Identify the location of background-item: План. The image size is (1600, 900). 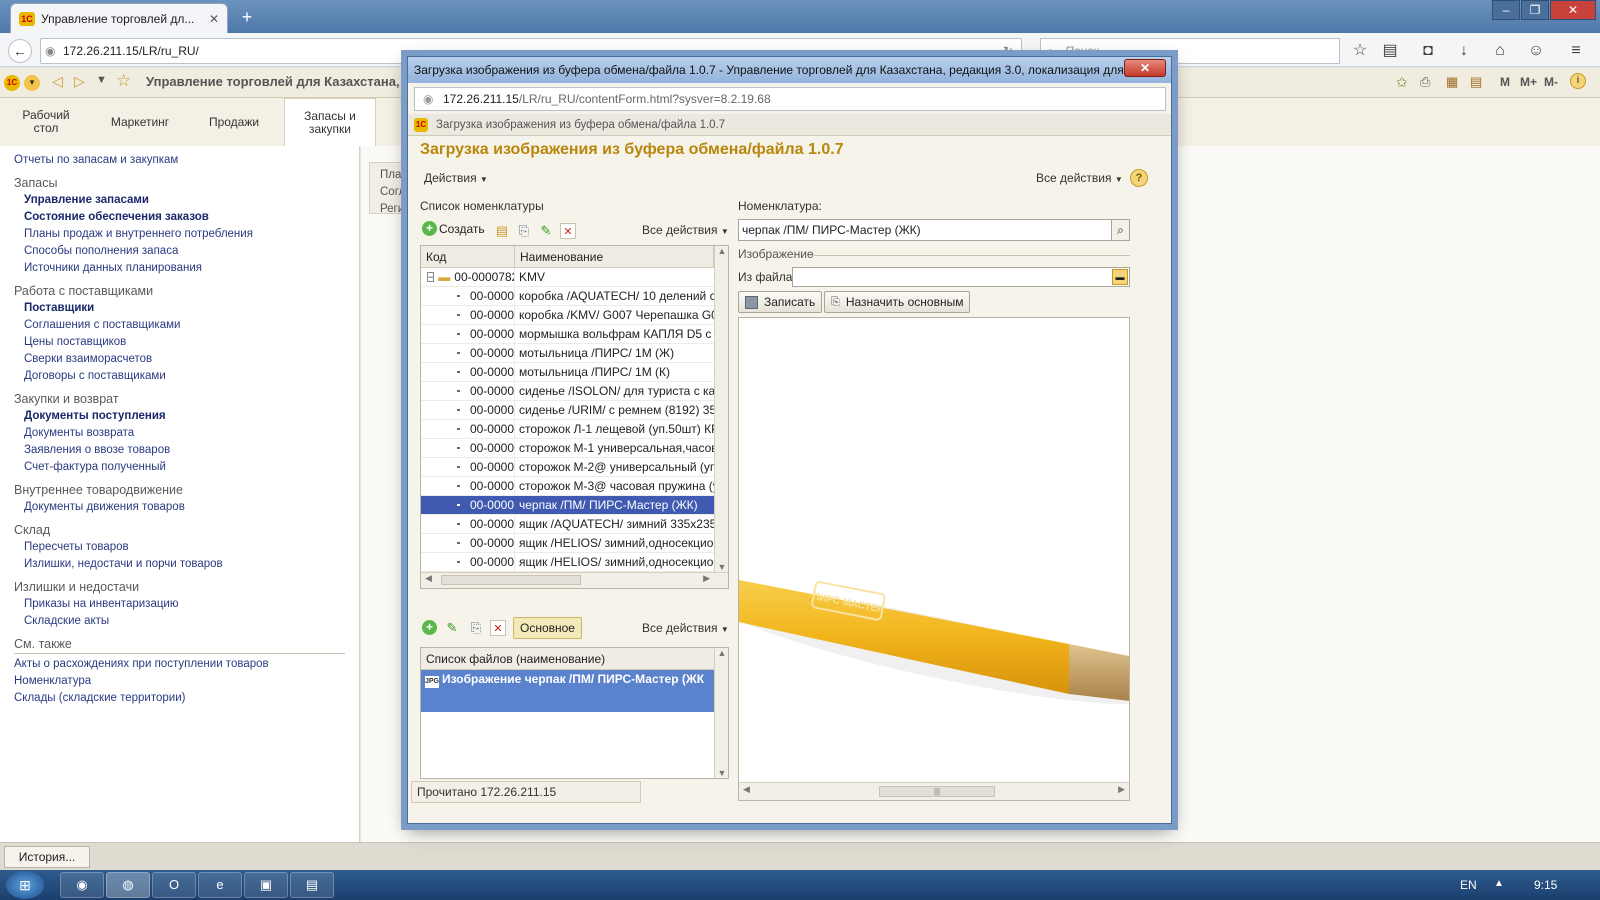
(394, 175).